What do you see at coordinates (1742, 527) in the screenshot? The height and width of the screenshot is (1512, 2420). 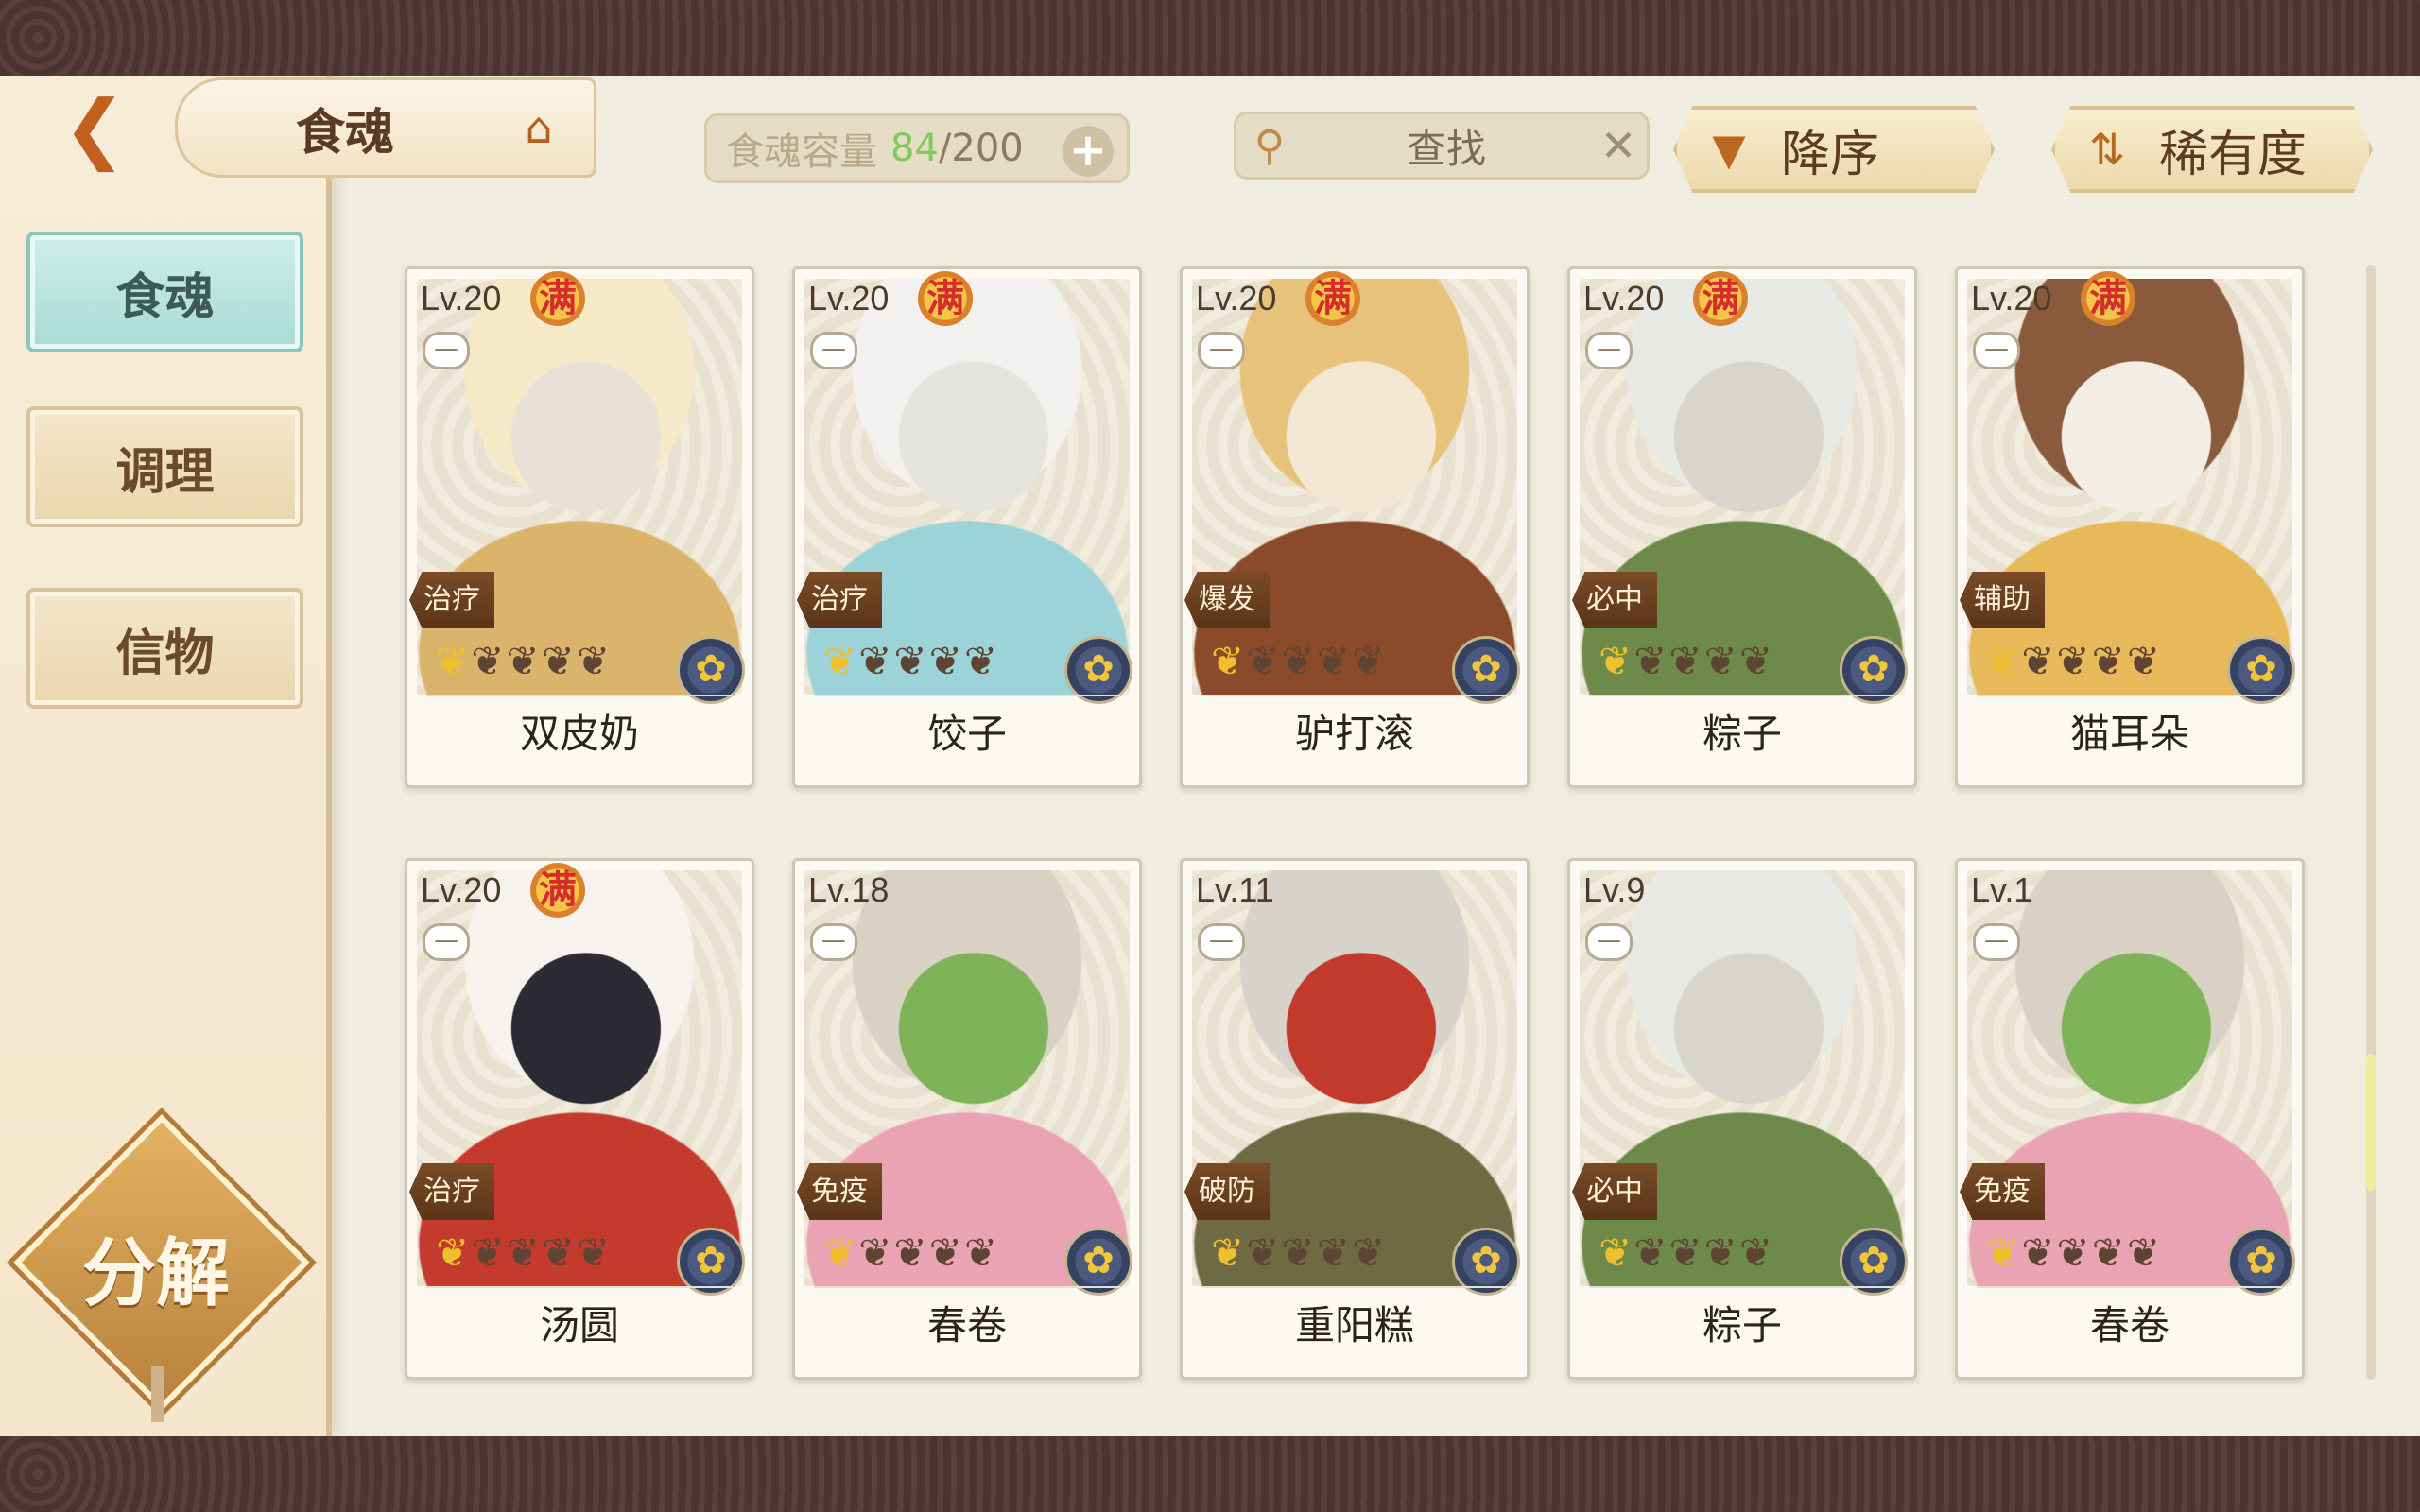 I see `food-soul-card: Lv.20 满 — 必中 ❦❦❦❦❦ ✿ 粽子` at bounding box center [1742, 527].